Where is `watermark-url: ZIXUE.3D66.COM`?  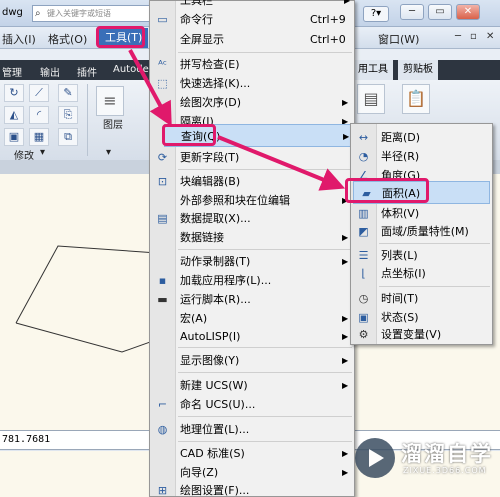
watermark-url: ZIXUE.3D66.COM is located at coordinates (445, 470).